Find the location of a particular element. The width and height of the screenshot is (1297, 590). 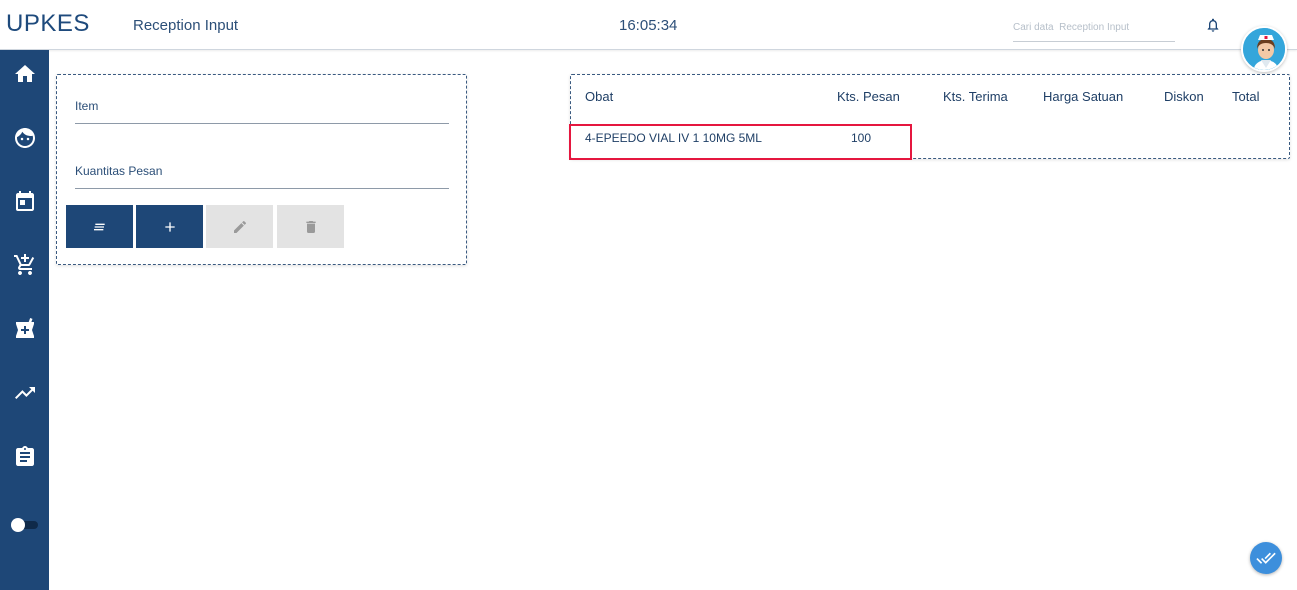

bell-icon is located at coordinates (1213, 25).